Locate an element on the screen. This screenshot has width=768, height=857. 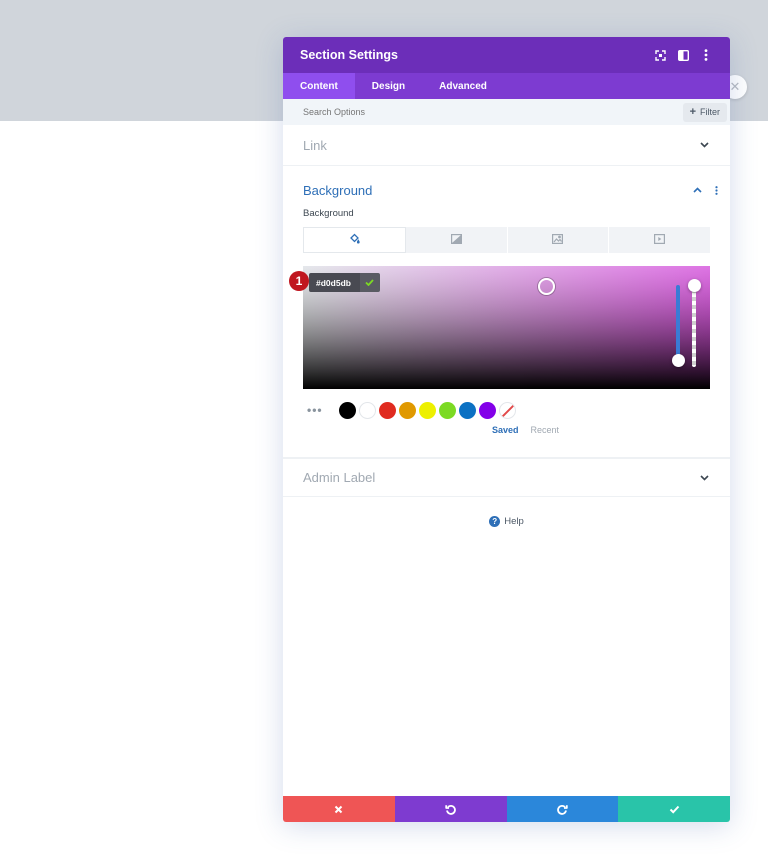
background-group-title: Background is located at coordinates (338, 190).